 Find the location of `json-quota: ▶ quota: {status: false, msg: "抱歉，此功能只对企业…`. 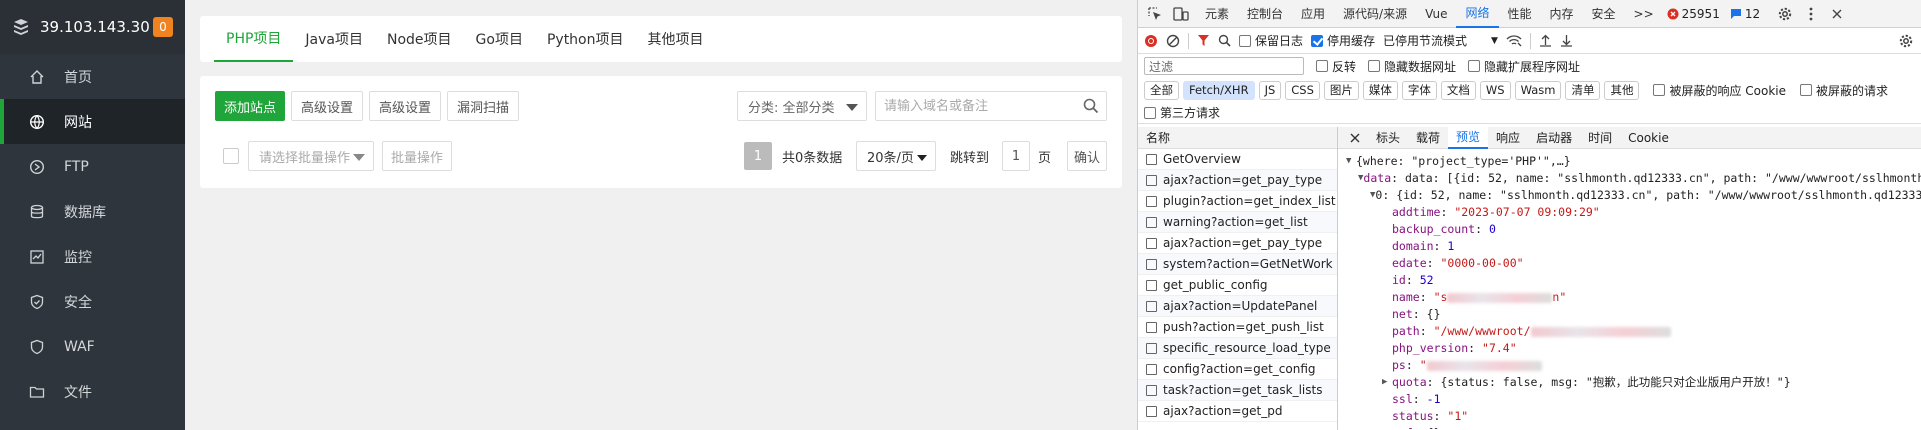

json-quota: ▶ quota: {status: false, msg: "抱歉，此功能只对企业… is located at coordinates (1633, 382).